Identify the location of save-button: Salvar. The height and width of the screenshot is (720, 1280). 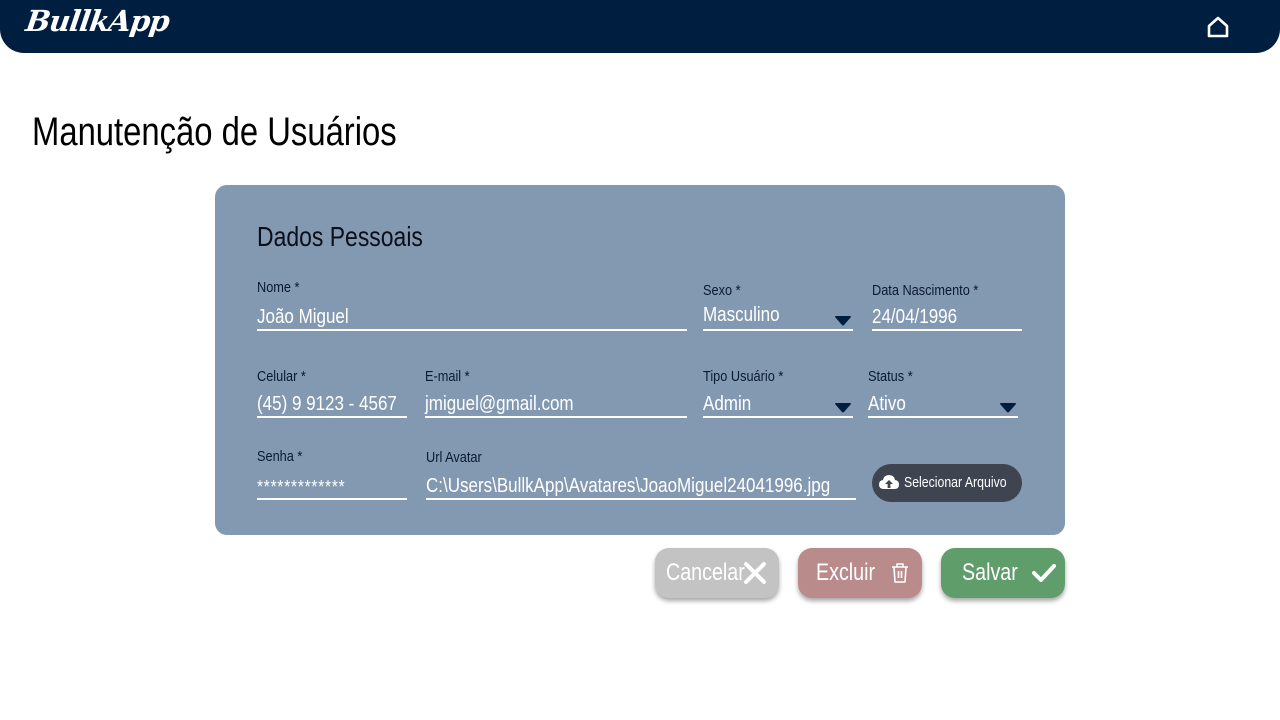
(1003, 573).